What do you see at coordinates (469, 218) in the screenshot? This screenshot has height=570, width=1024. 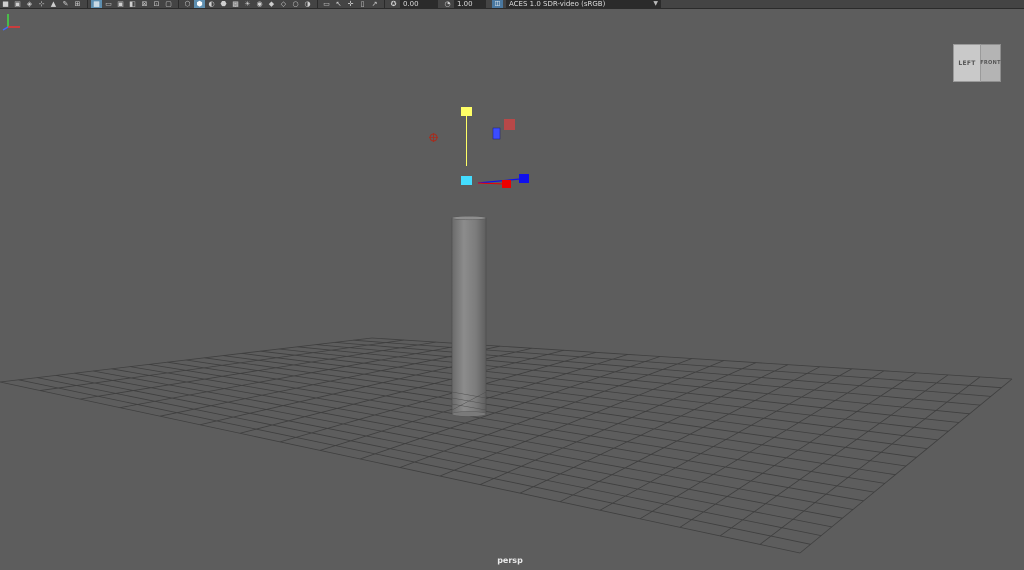 I see `cylinder-top-cap` at bounding box center [469, 218].